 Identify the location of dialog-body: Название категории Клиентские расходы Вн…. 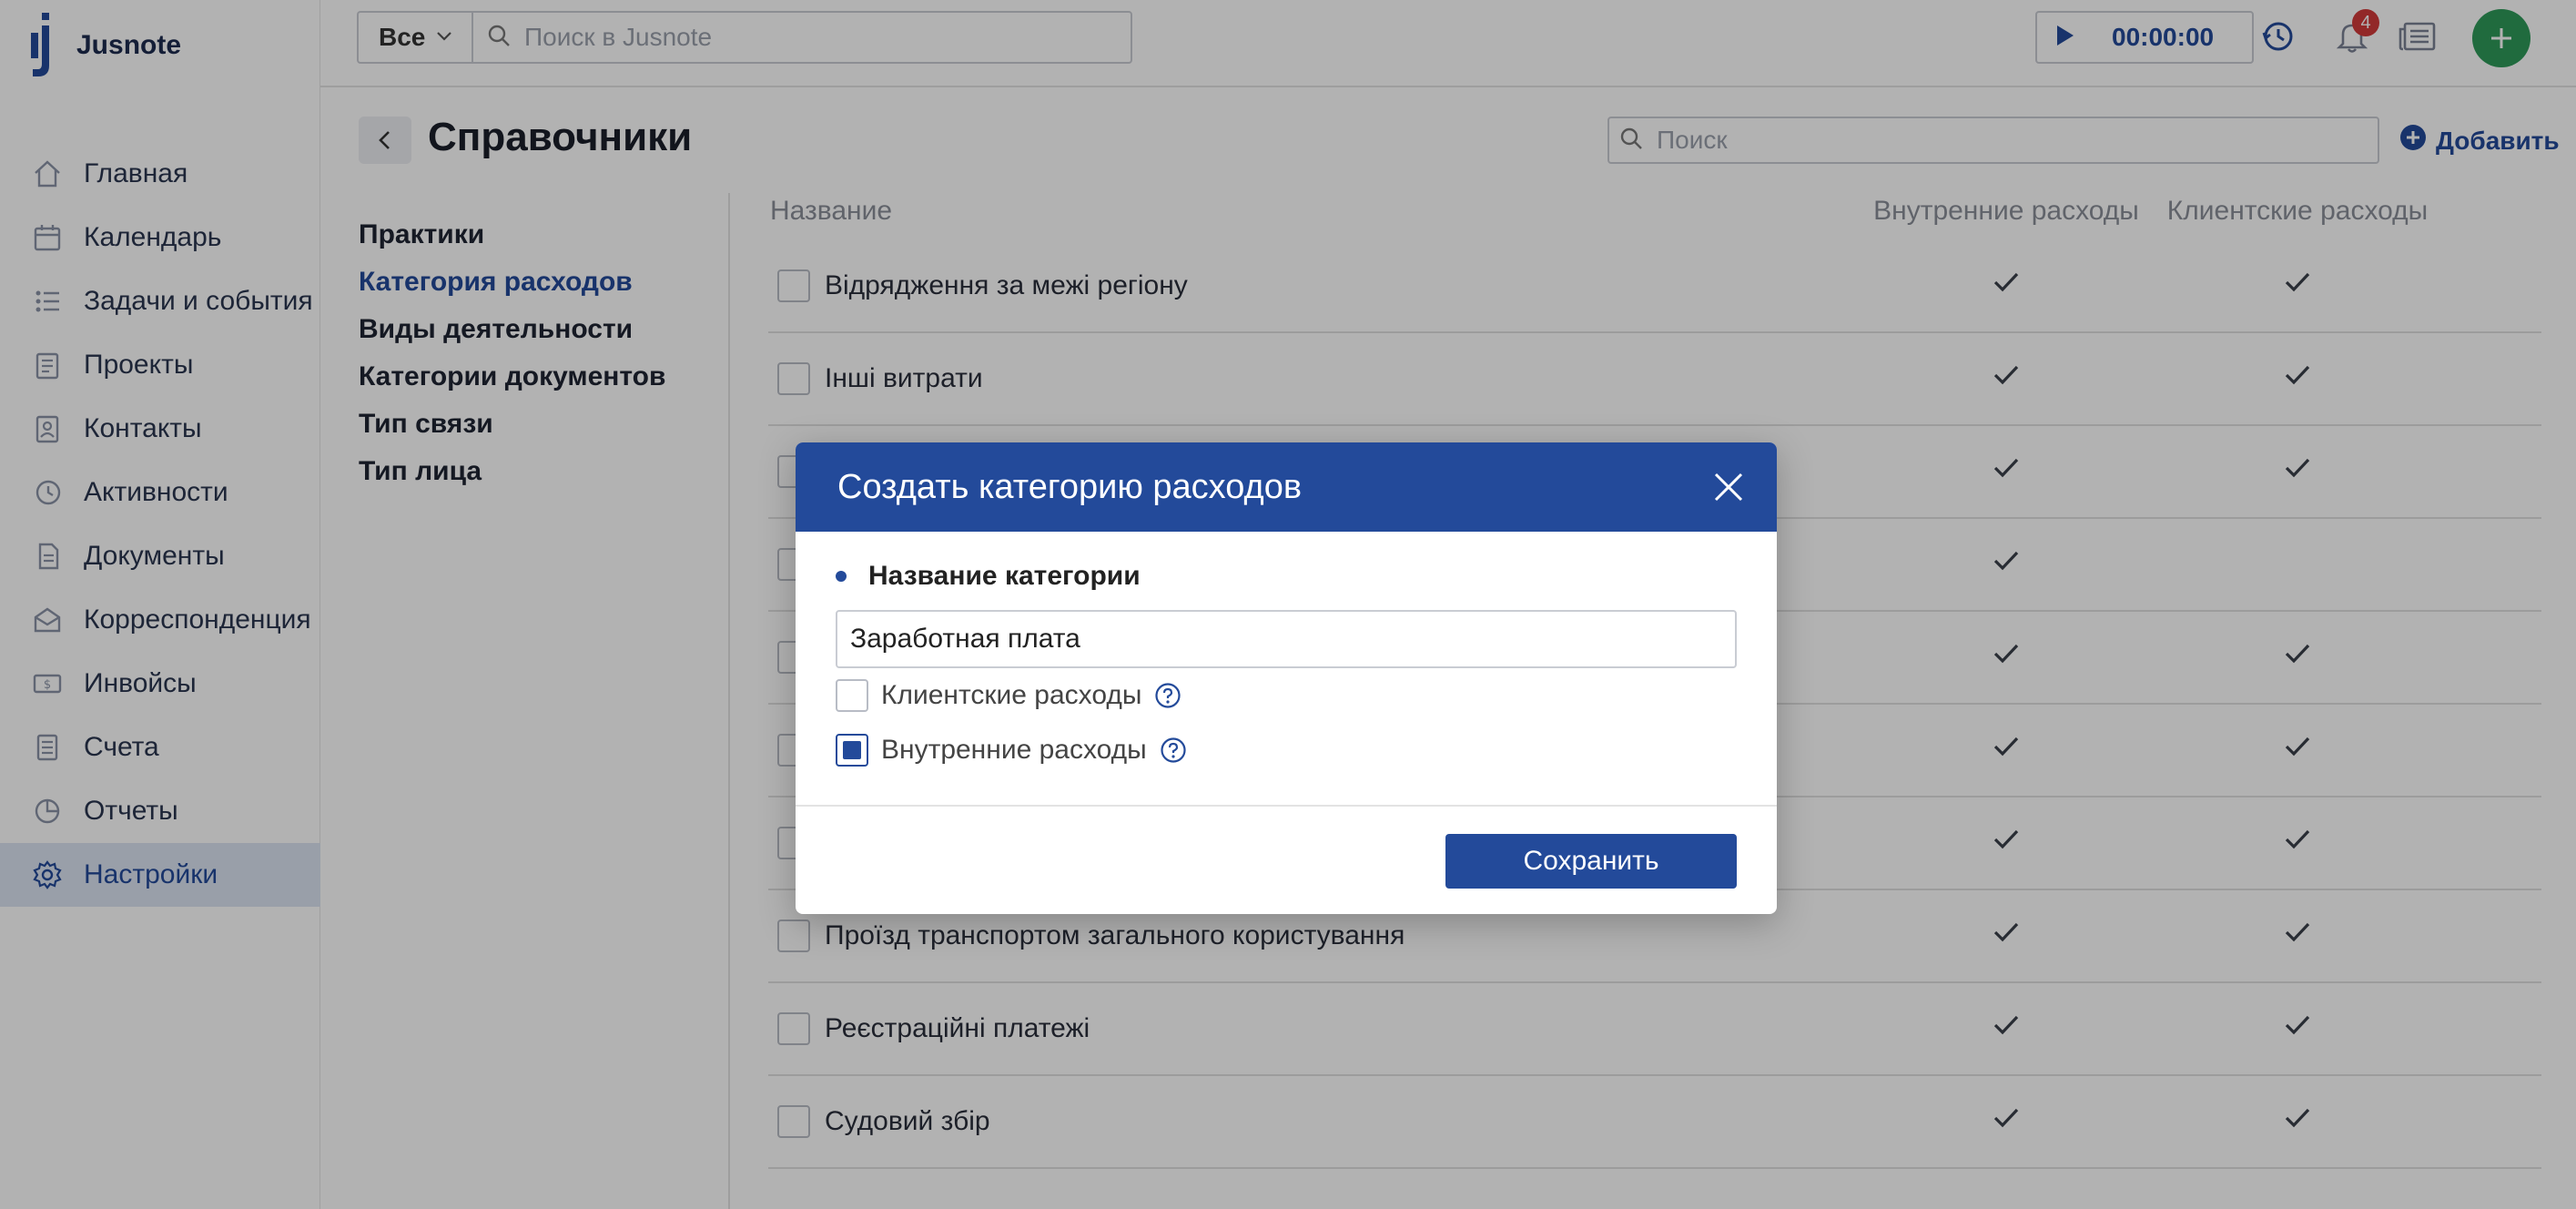
(1286, 669).